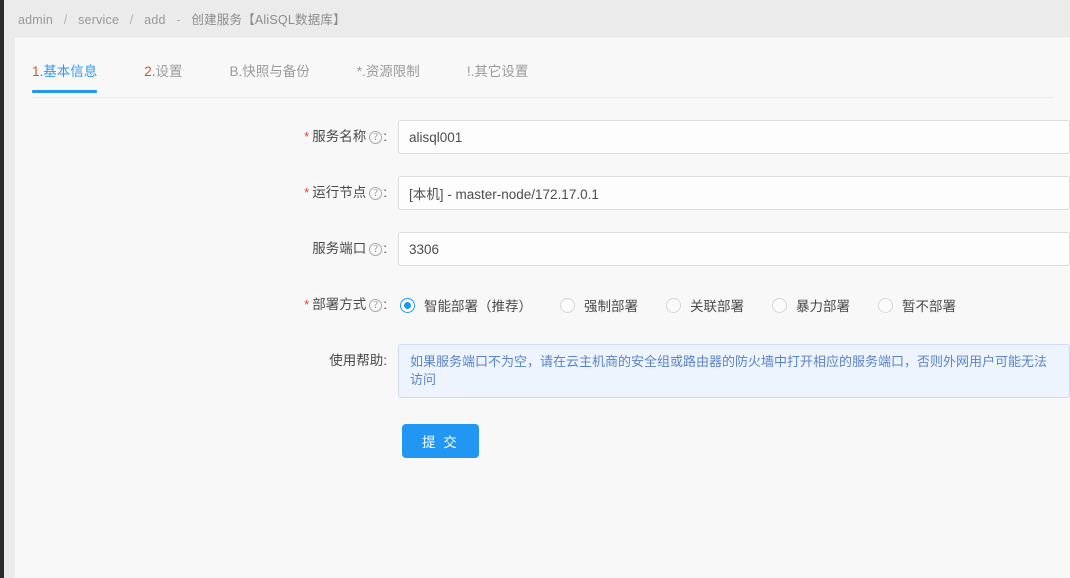  Describe the element at coordinates (206, 249) in the screenshot. I see `label-service-port: 服务端口?:` at that location.